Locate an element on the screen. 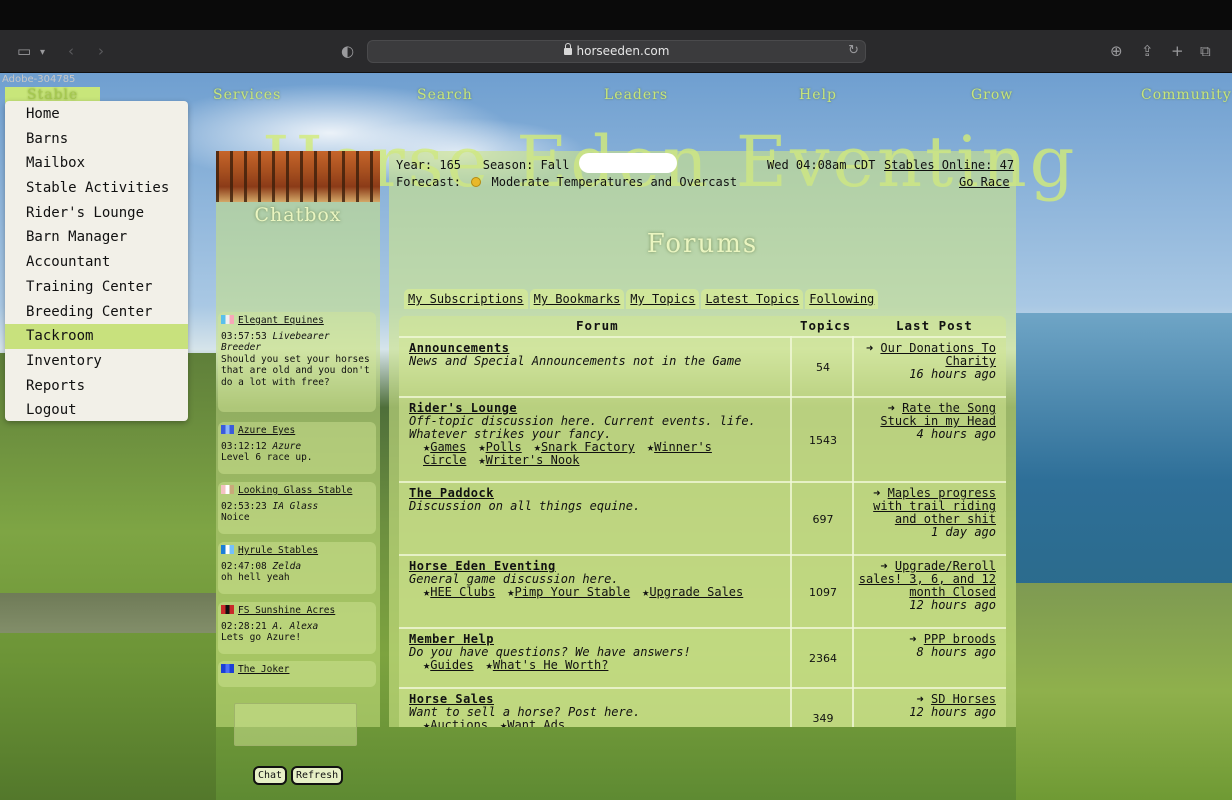 This screenshot has height=800, width=1232. forward-icon: › is located at coordinates (101, 51).